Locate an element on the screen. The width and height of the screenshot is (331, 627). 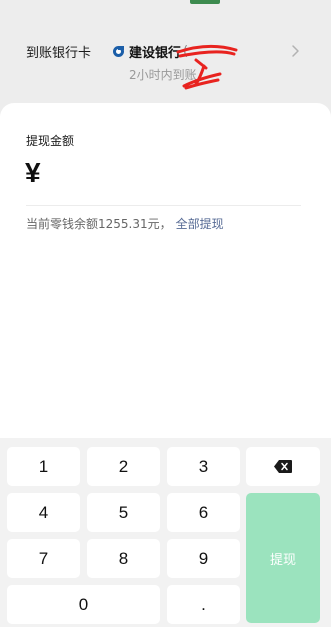
amount-divider is located at coordinates (163, 205).